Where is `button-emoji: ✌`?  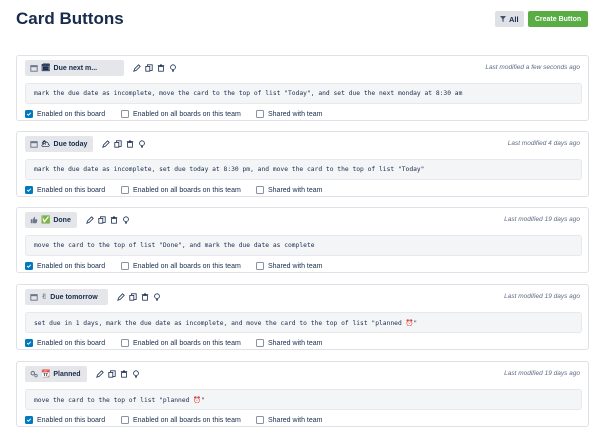 button-emoji: ✌ is located at coordinates (44, 297).